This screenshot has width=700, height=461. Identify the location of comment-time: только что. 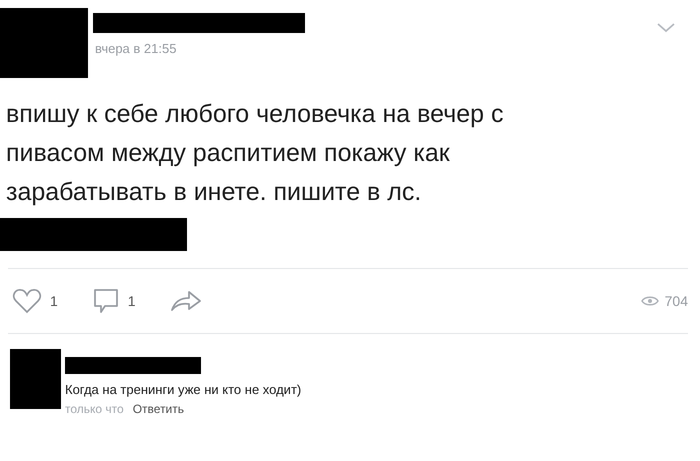
(94, 409).